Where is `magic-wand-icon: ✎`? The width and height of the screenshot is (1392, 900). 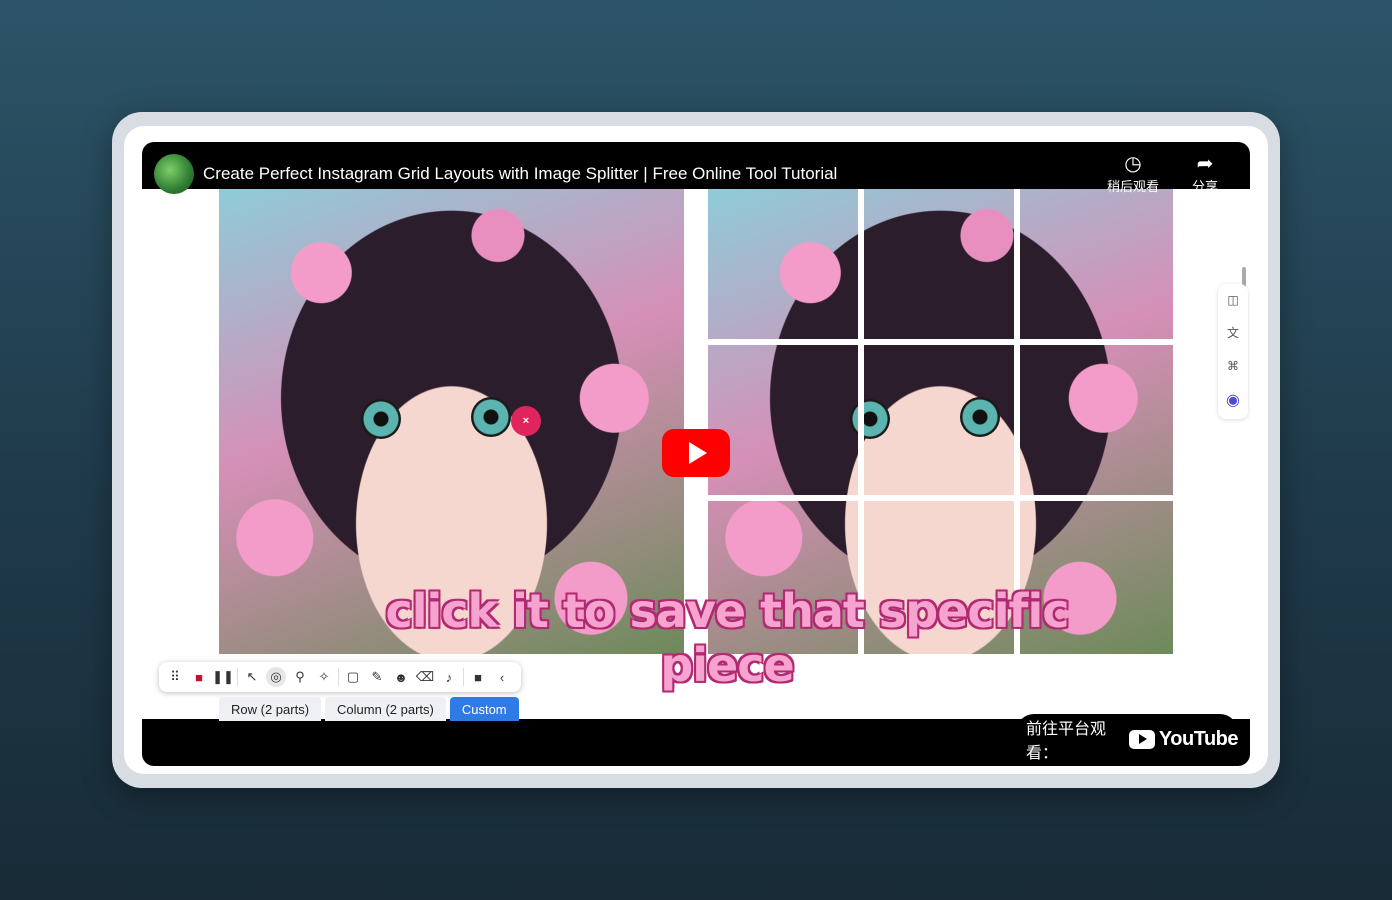 magic-wand-icon: ✎ is located at coordinates (377, 677).